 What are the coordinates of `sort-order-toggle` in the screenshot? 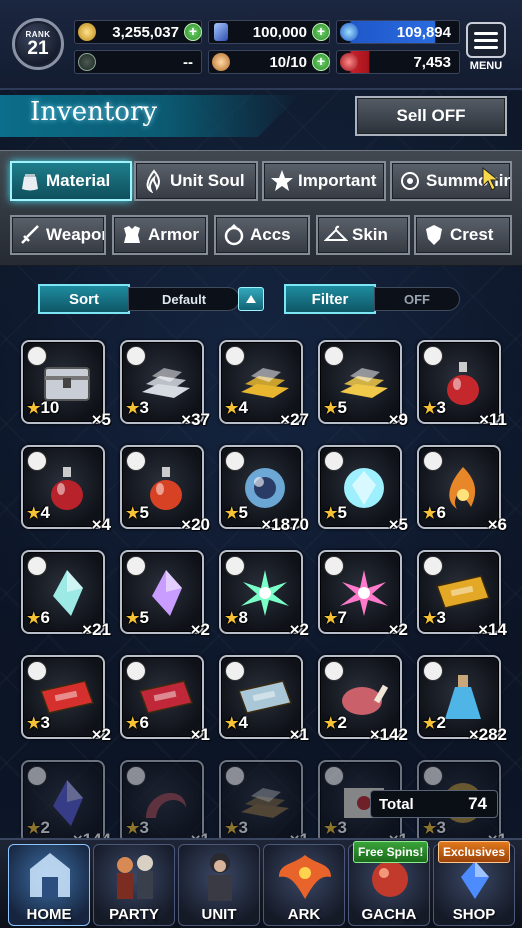 It's located at (251, 299).